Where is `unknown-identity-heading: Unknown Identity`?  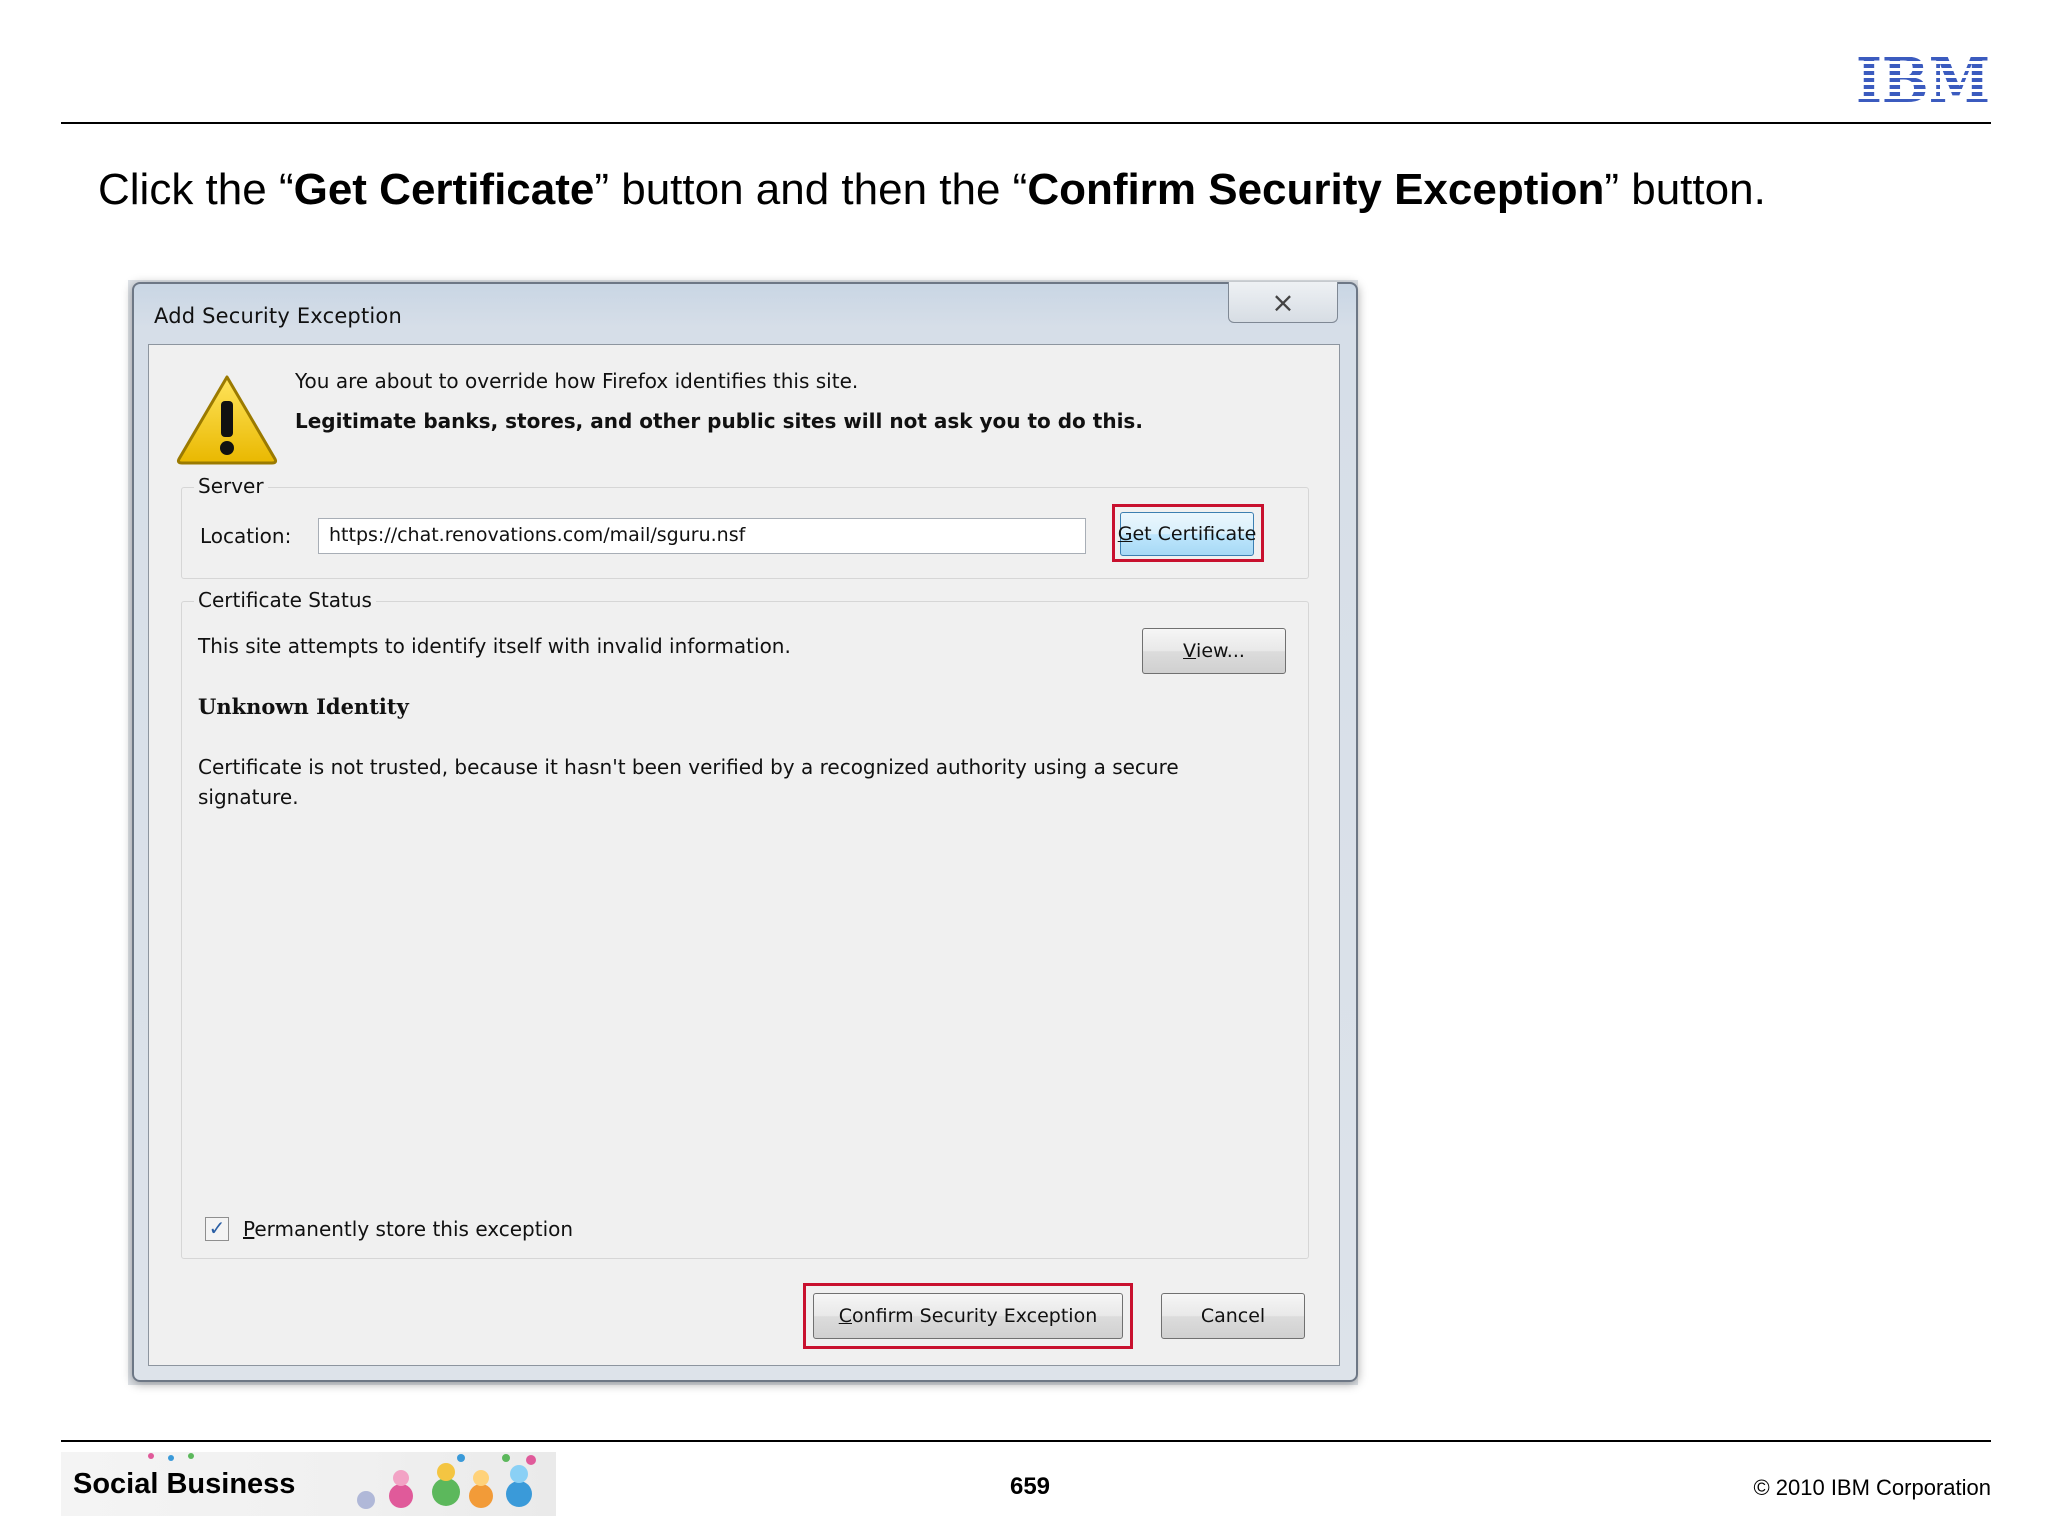
unknown-identity-heading: Unknown Identity is located at coordinates (303, 706).